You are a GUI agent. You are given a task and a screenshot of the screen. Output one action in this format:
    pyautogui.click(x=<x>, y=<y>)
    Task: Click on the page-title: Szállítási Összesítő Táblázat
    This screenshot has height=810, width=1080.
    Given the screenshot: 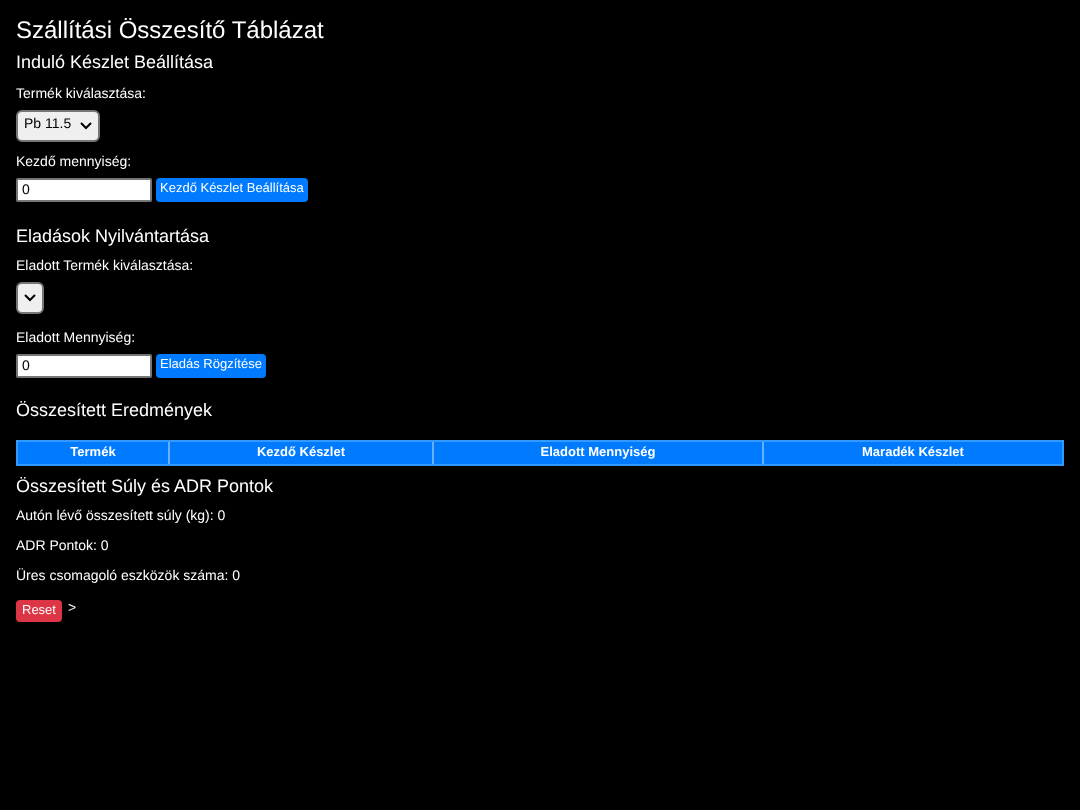 What is the action you would take?
    pyautogui.click(x=171, y=30)
    